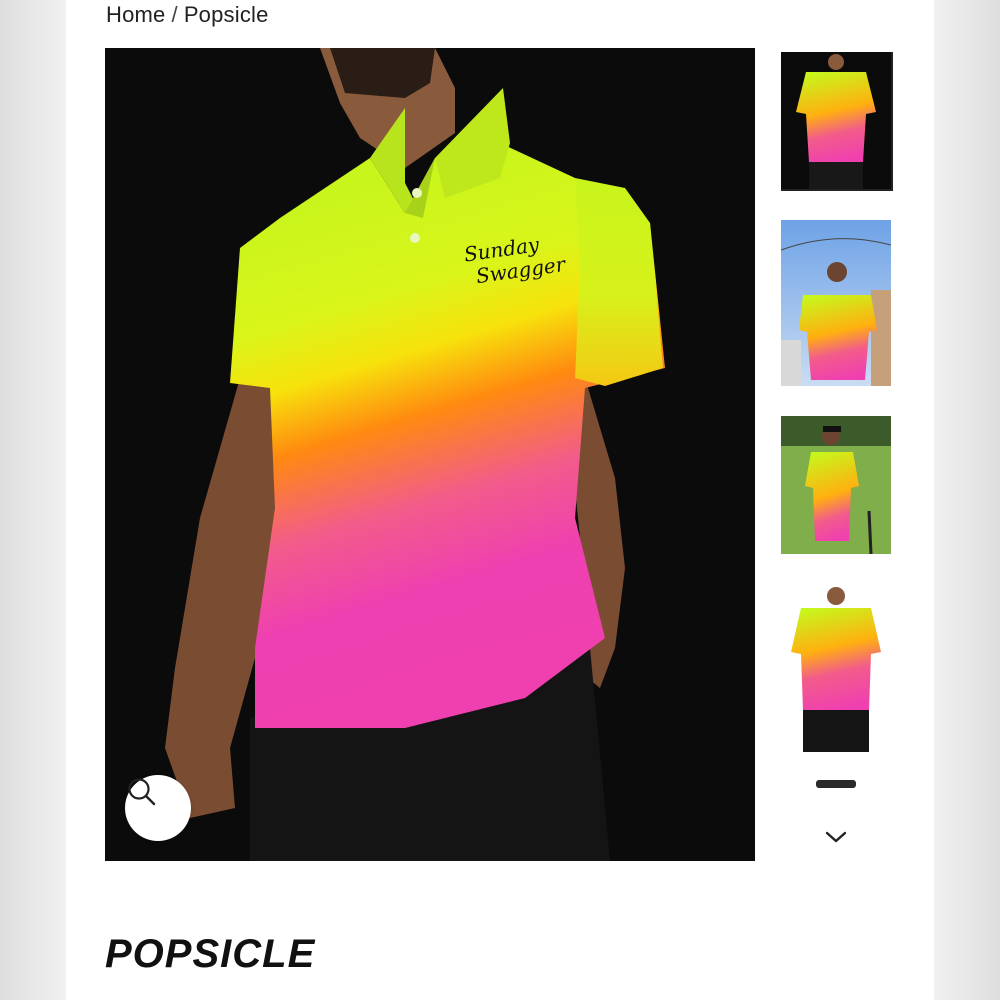  I want to click on chevron-down-icon, so click(836, 837).